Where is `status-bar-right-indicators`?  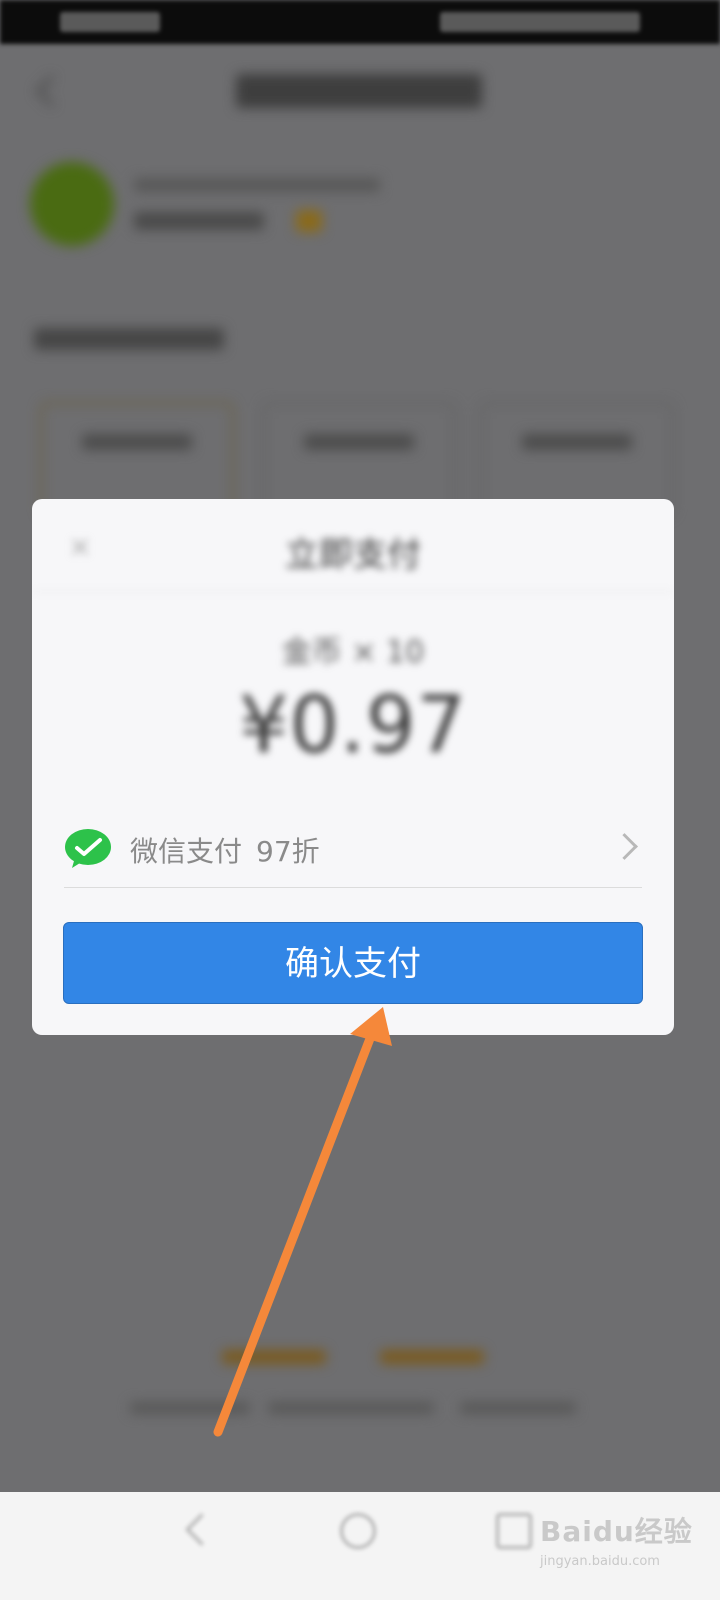
status-bar-right-indicators is located at coordinates (540, 22).